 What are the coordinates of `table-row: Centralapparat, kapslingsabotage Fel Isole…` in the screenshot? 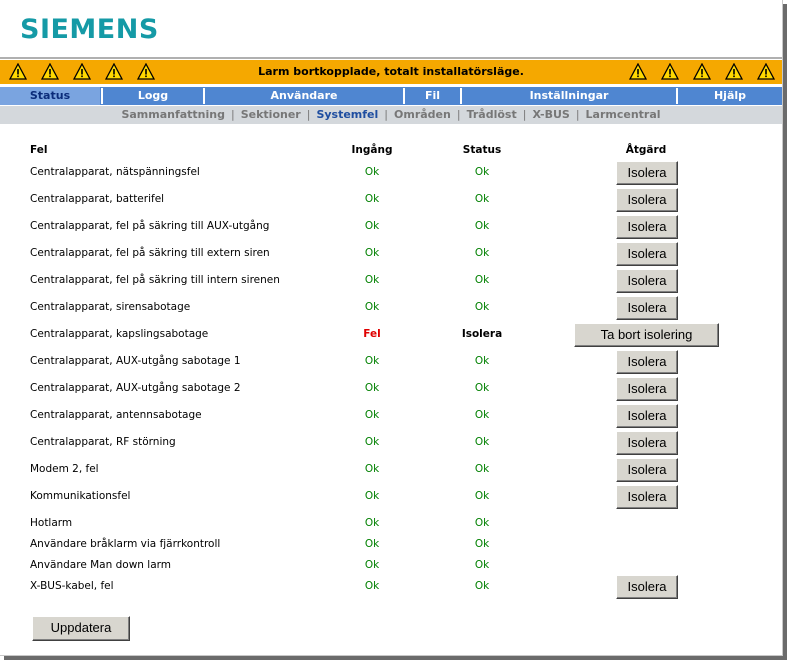 It's located at (391, 334).